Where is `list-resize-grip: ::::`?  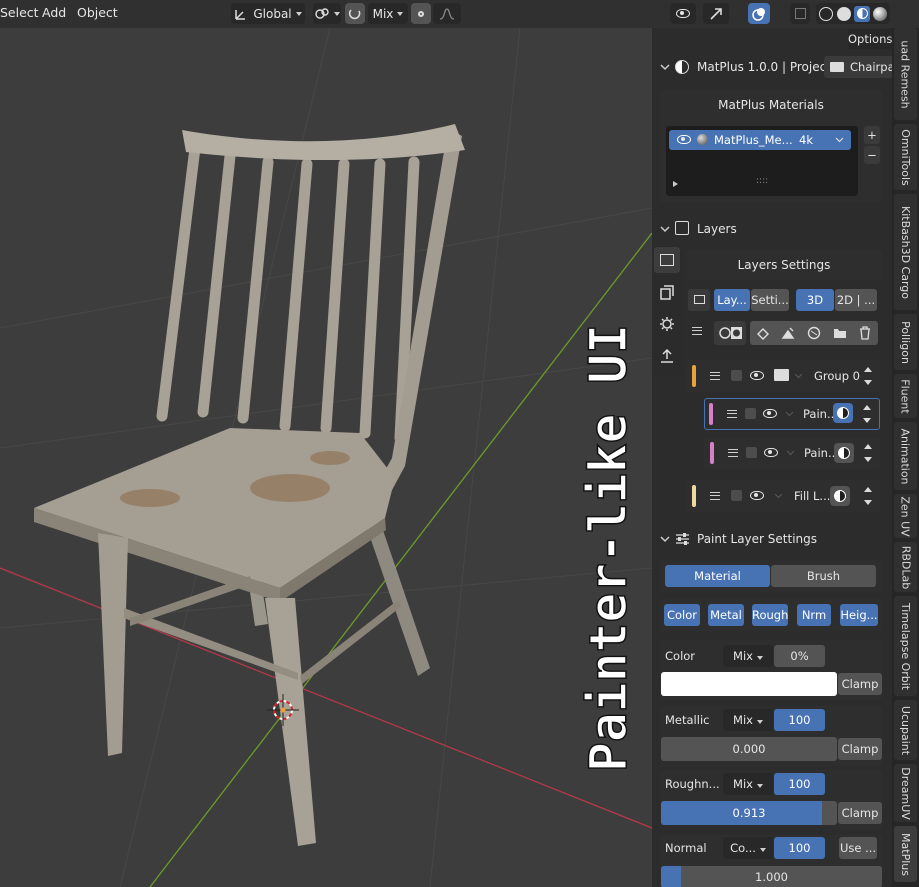
list-resize-grip: :::: is located at coordinates (762, 181).